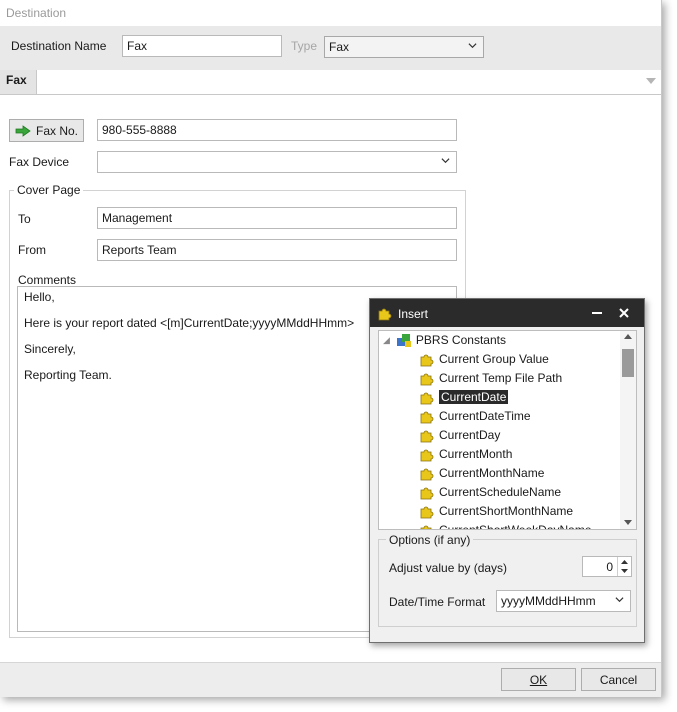 This screenshot has height=712, width=677. I want to click on format-value: yyyyMMddHHmm, so click(548, 601).